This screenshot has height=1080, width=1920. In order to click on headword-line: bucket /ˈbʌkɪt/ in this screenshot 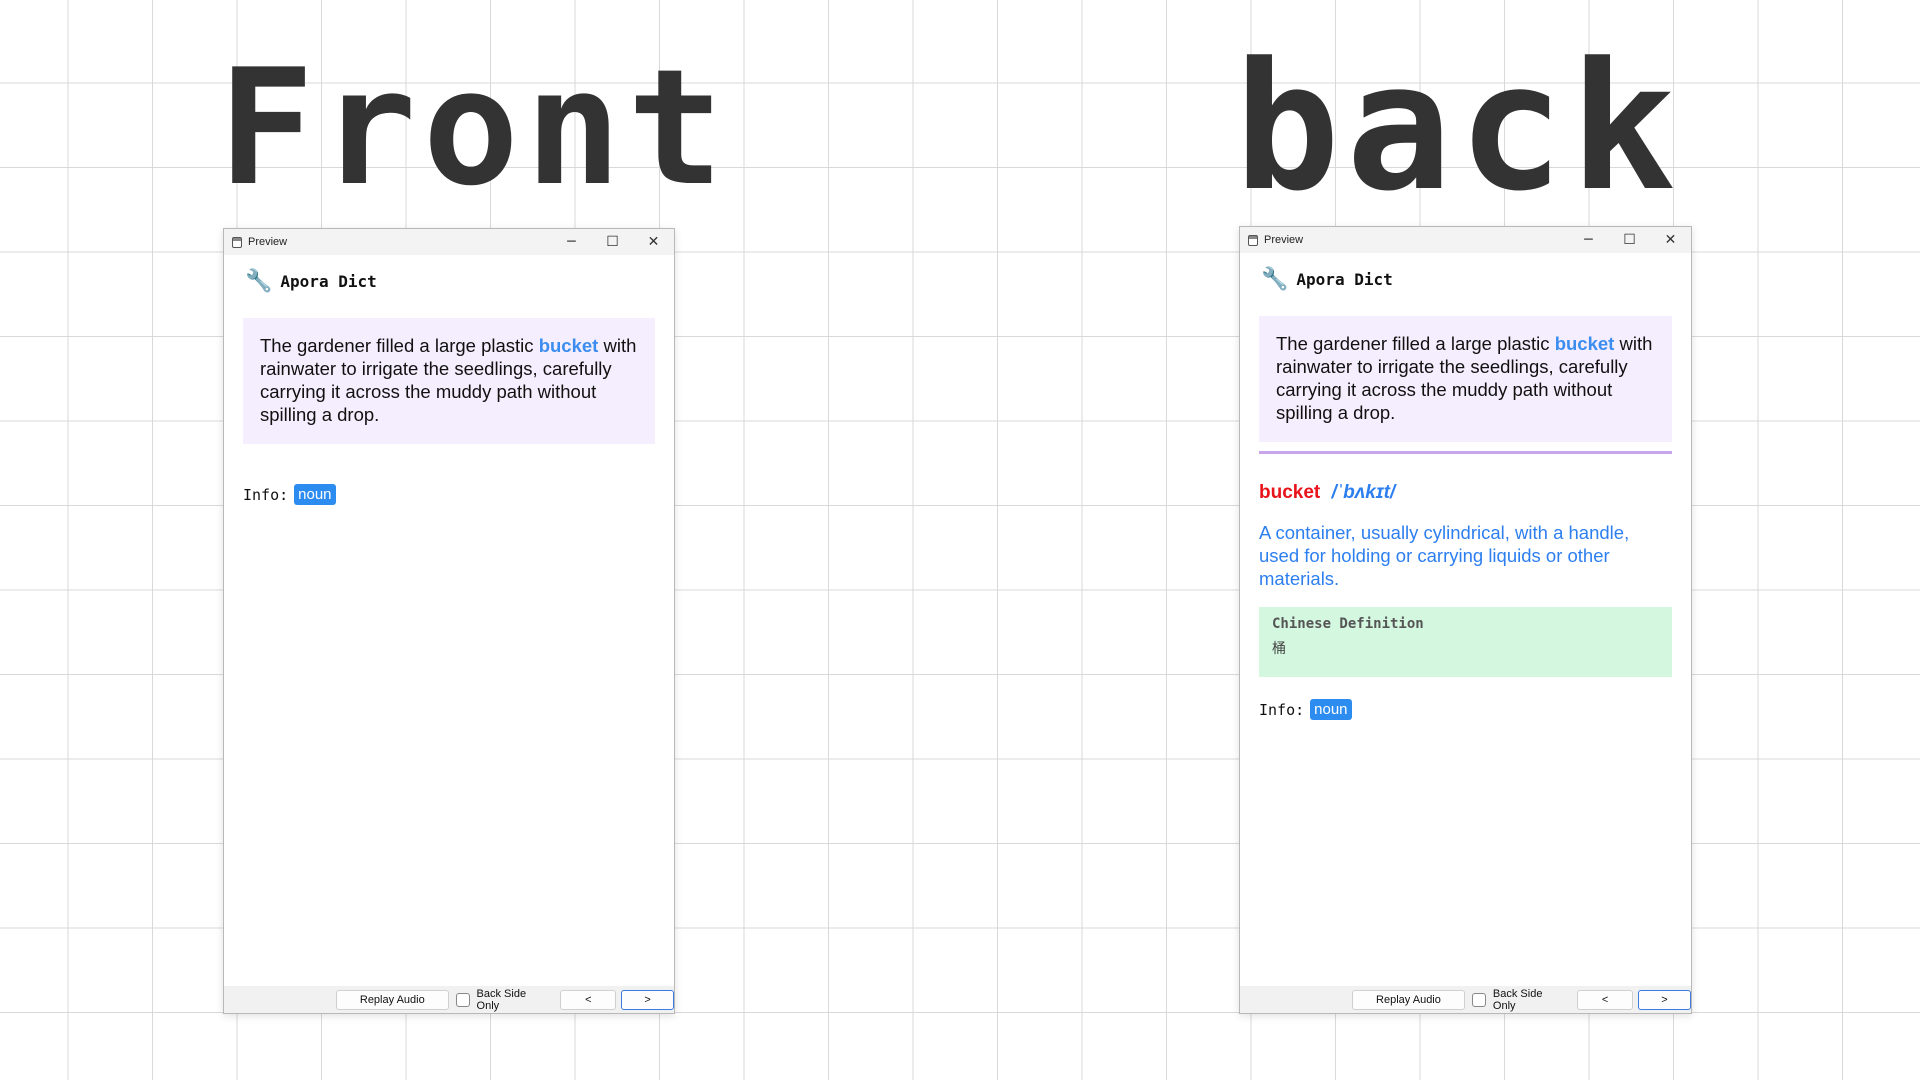, I will do `click(1465, 493)`.